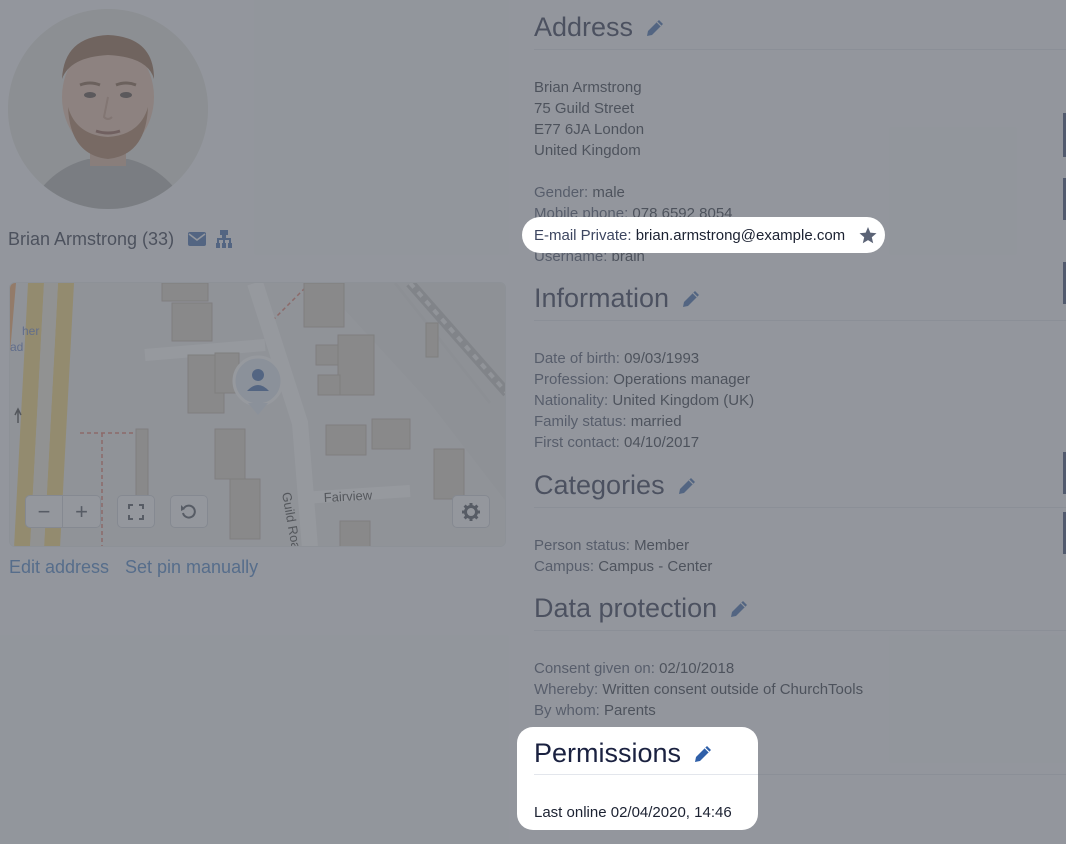 The height and width of the screenshot is (844, 1066). What do you see at coordinates (633, 812) in the screenshot?
I see `last-online-text: Last online 02/04/2020, 14:46` at bounding box center [633, 812].